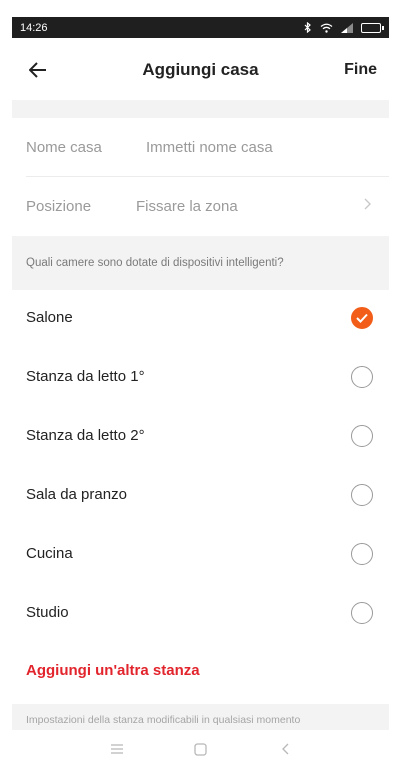 Image resolution: width=401 pixels, height=768 pixels. What do you see at coordinates (285, 749) in the screenshot?
I see `back-icon` at bounding box center [285, 749].